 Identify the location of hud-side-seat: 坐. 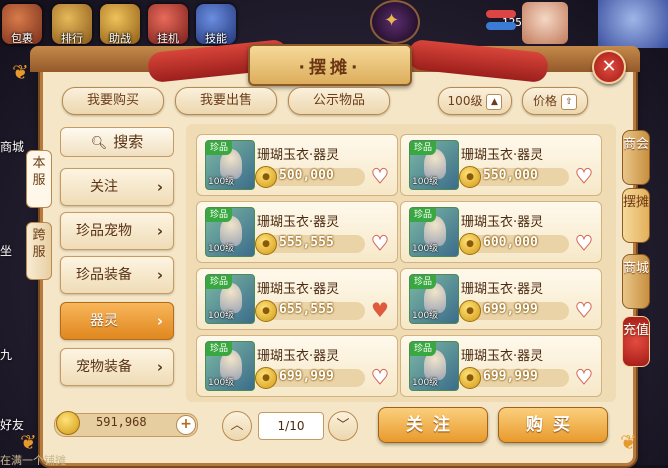
(6, 250).